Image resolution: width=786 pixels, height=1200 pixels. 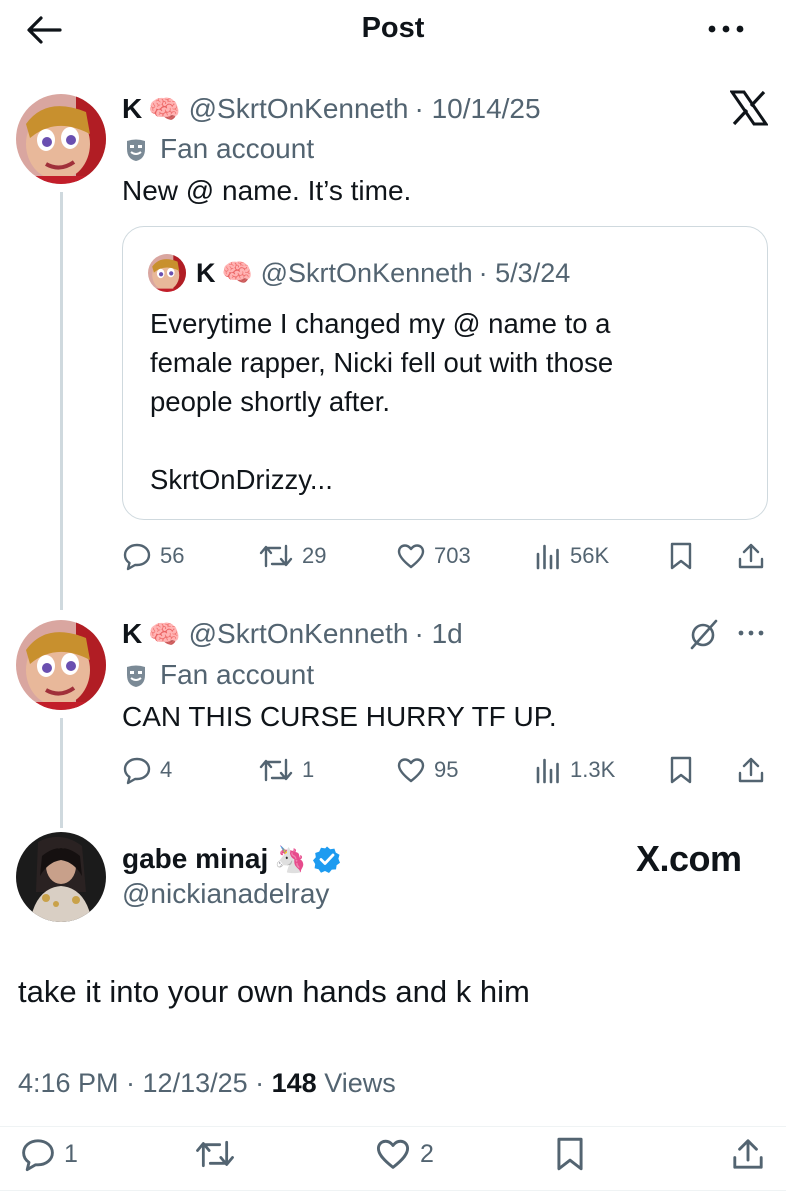 What do you see at coordinates (308, 769) in the screenshot?
I see `repost-count: 1` at bounding box center [308, 769].